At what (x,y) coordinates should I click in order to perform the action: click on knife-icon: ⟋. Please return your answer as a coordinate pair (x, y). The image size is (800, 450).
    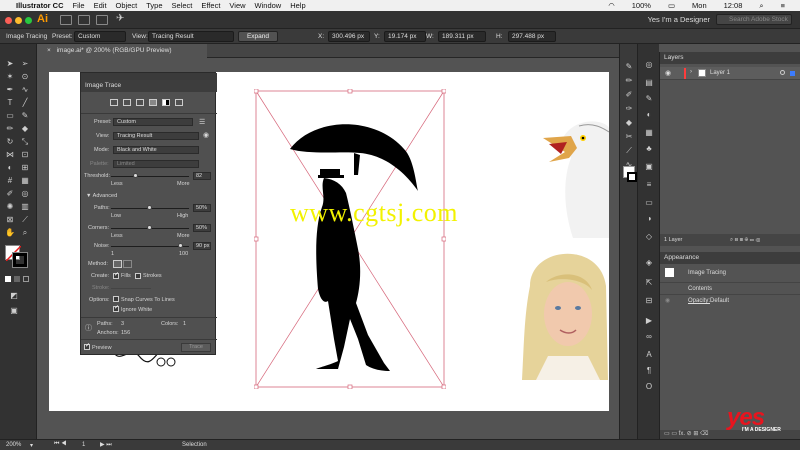
    Looking at the image, I should click on (629, 150).